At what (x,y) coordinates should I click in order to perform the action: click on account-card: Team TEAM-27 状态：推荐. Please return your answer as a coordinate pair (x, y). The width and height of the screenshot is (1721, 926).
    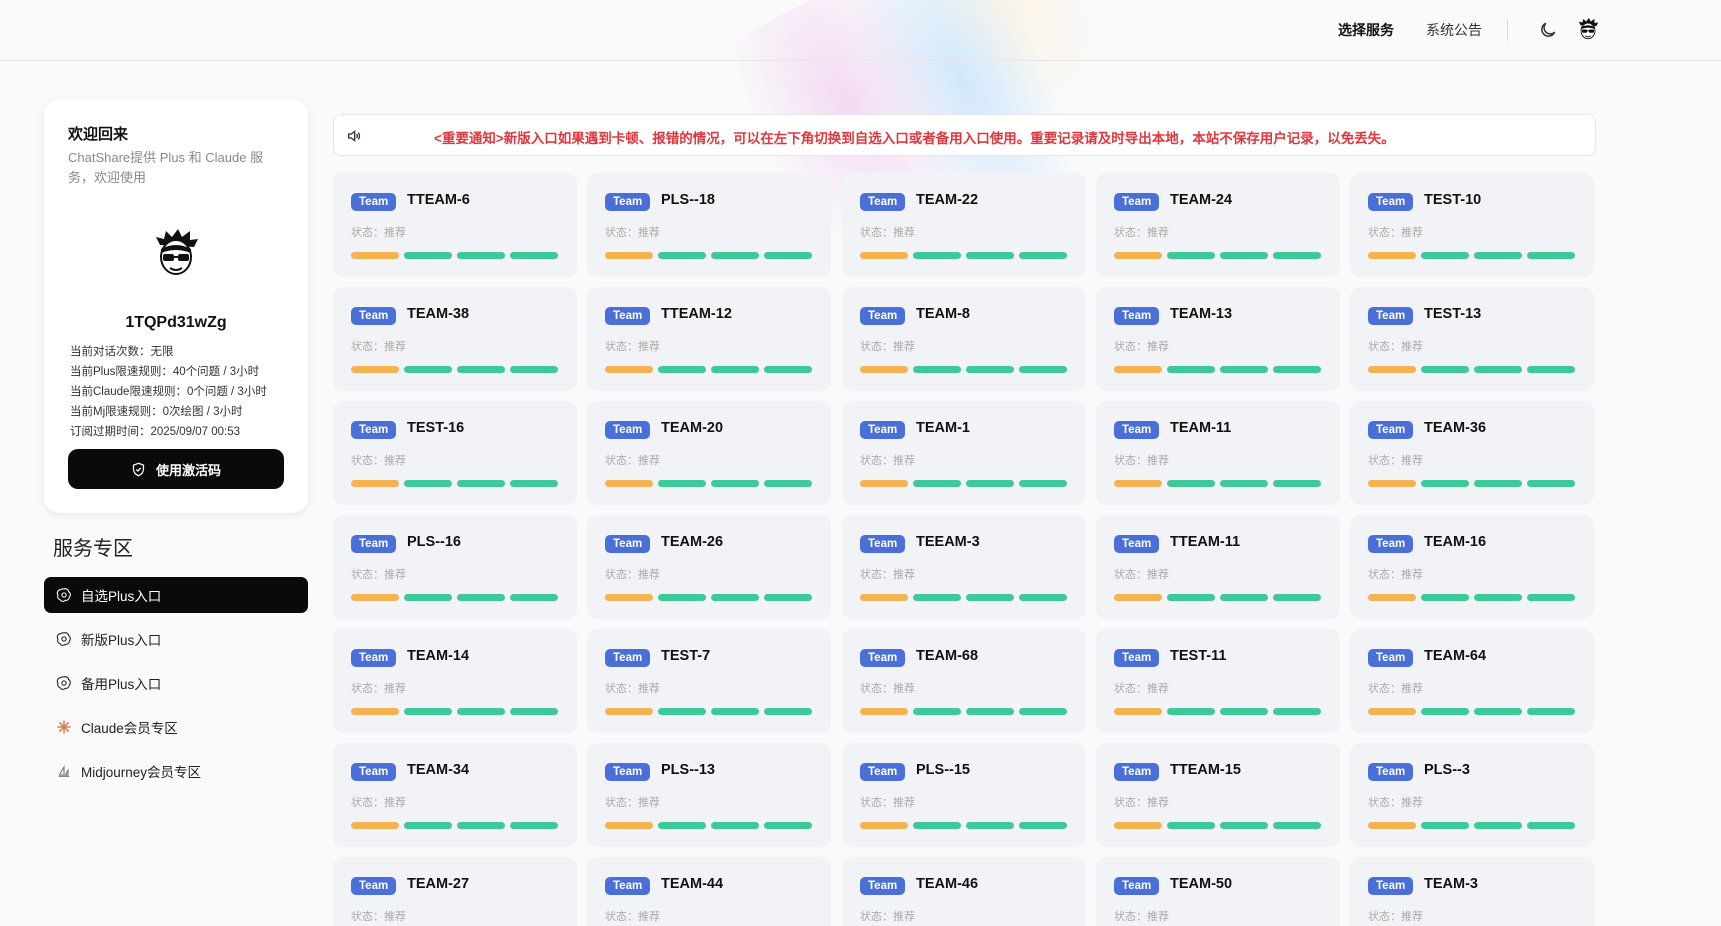
    Looking at the image, I should click on (455, 891).